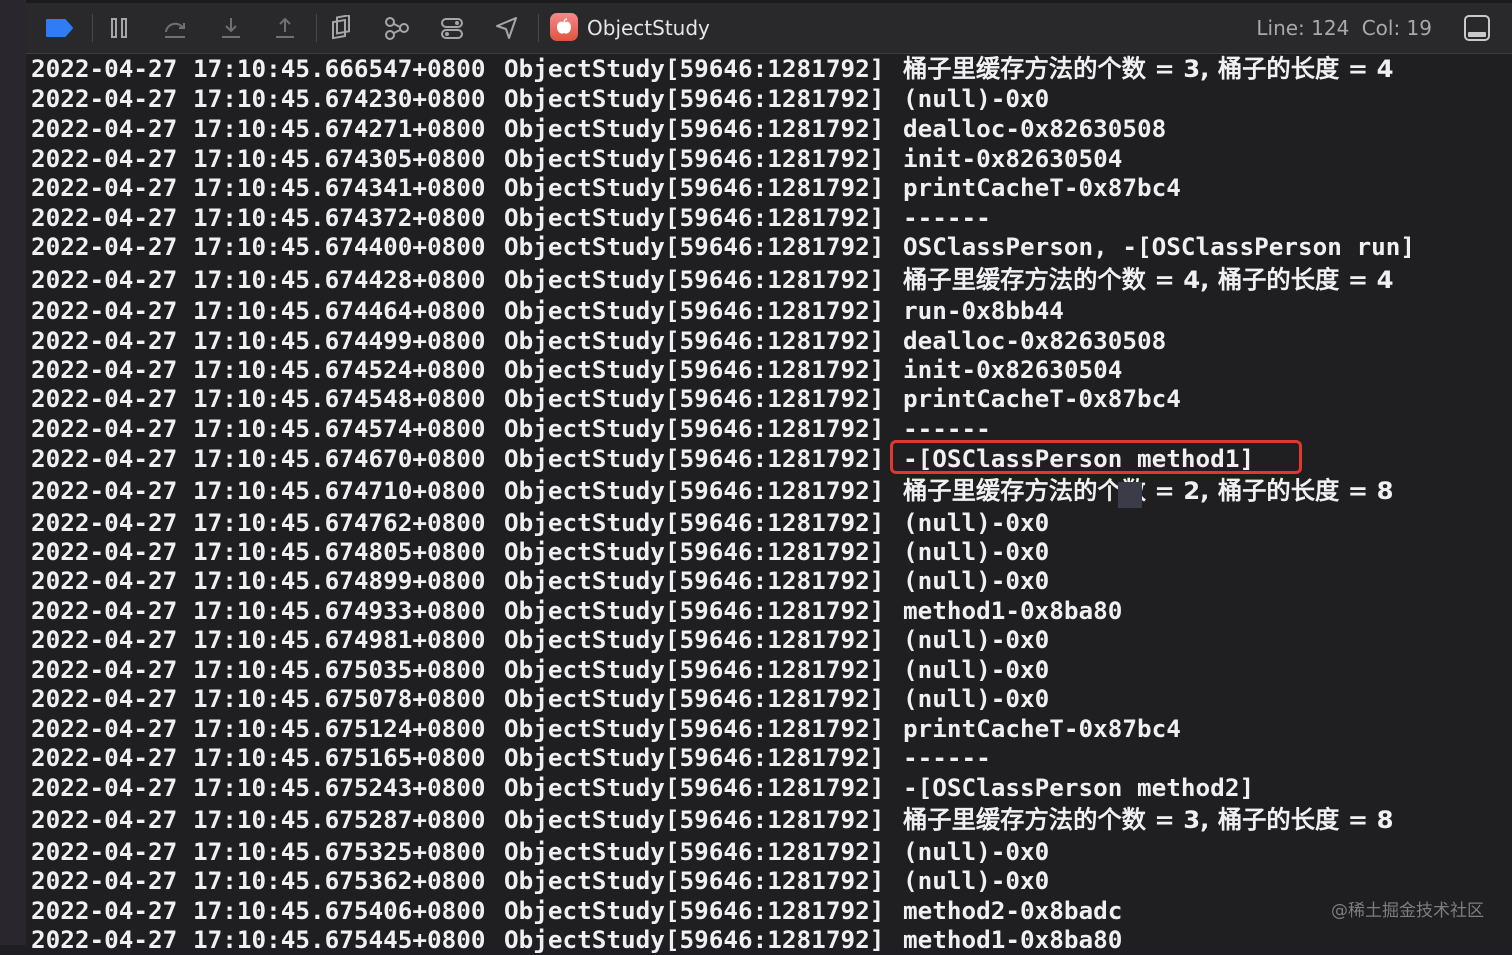 The width and height of the screenshot is (1512, 955). Describe the element at coordinates (341, 28) in the screenshot. I see `view-hierarchy-icon` at that location.